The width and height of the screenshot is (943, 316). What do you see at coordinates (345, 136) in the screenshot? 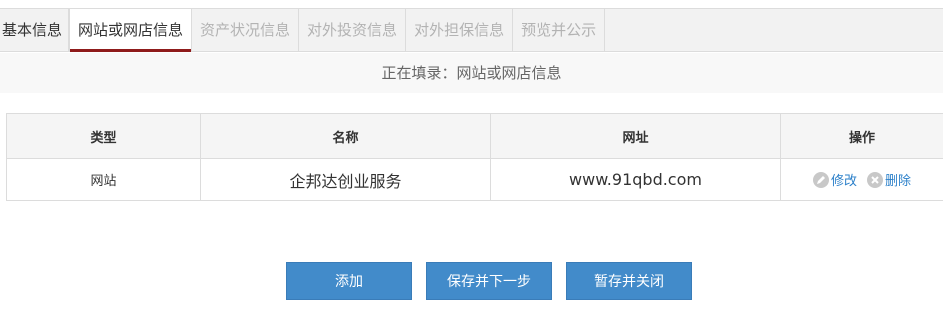
I see `header-name: 名称` at bounding box center [345, 136].